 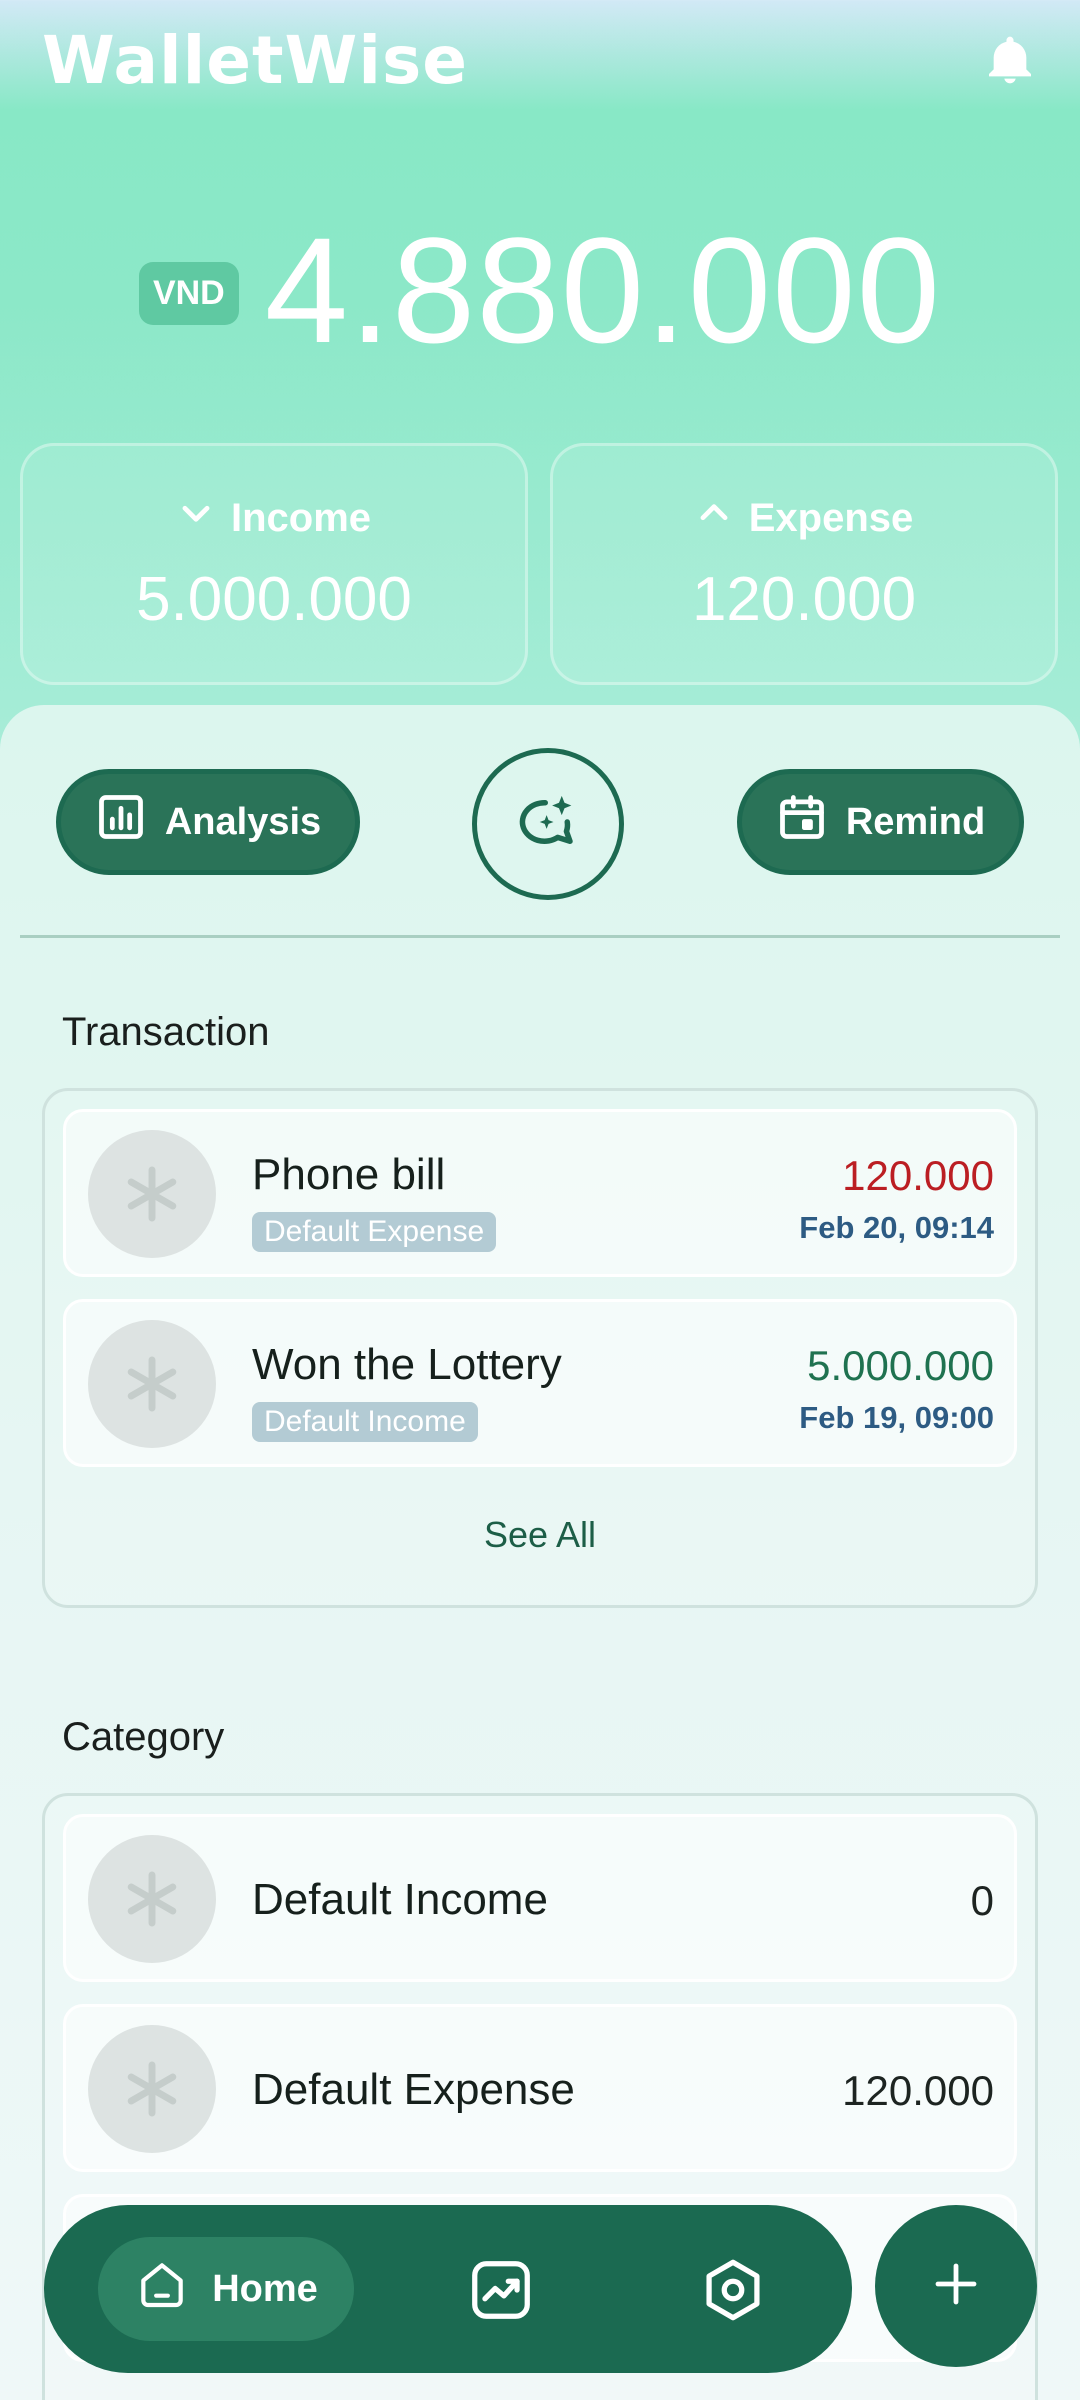 I want to click on ai-assistant-button, so click(x=548, y=824).